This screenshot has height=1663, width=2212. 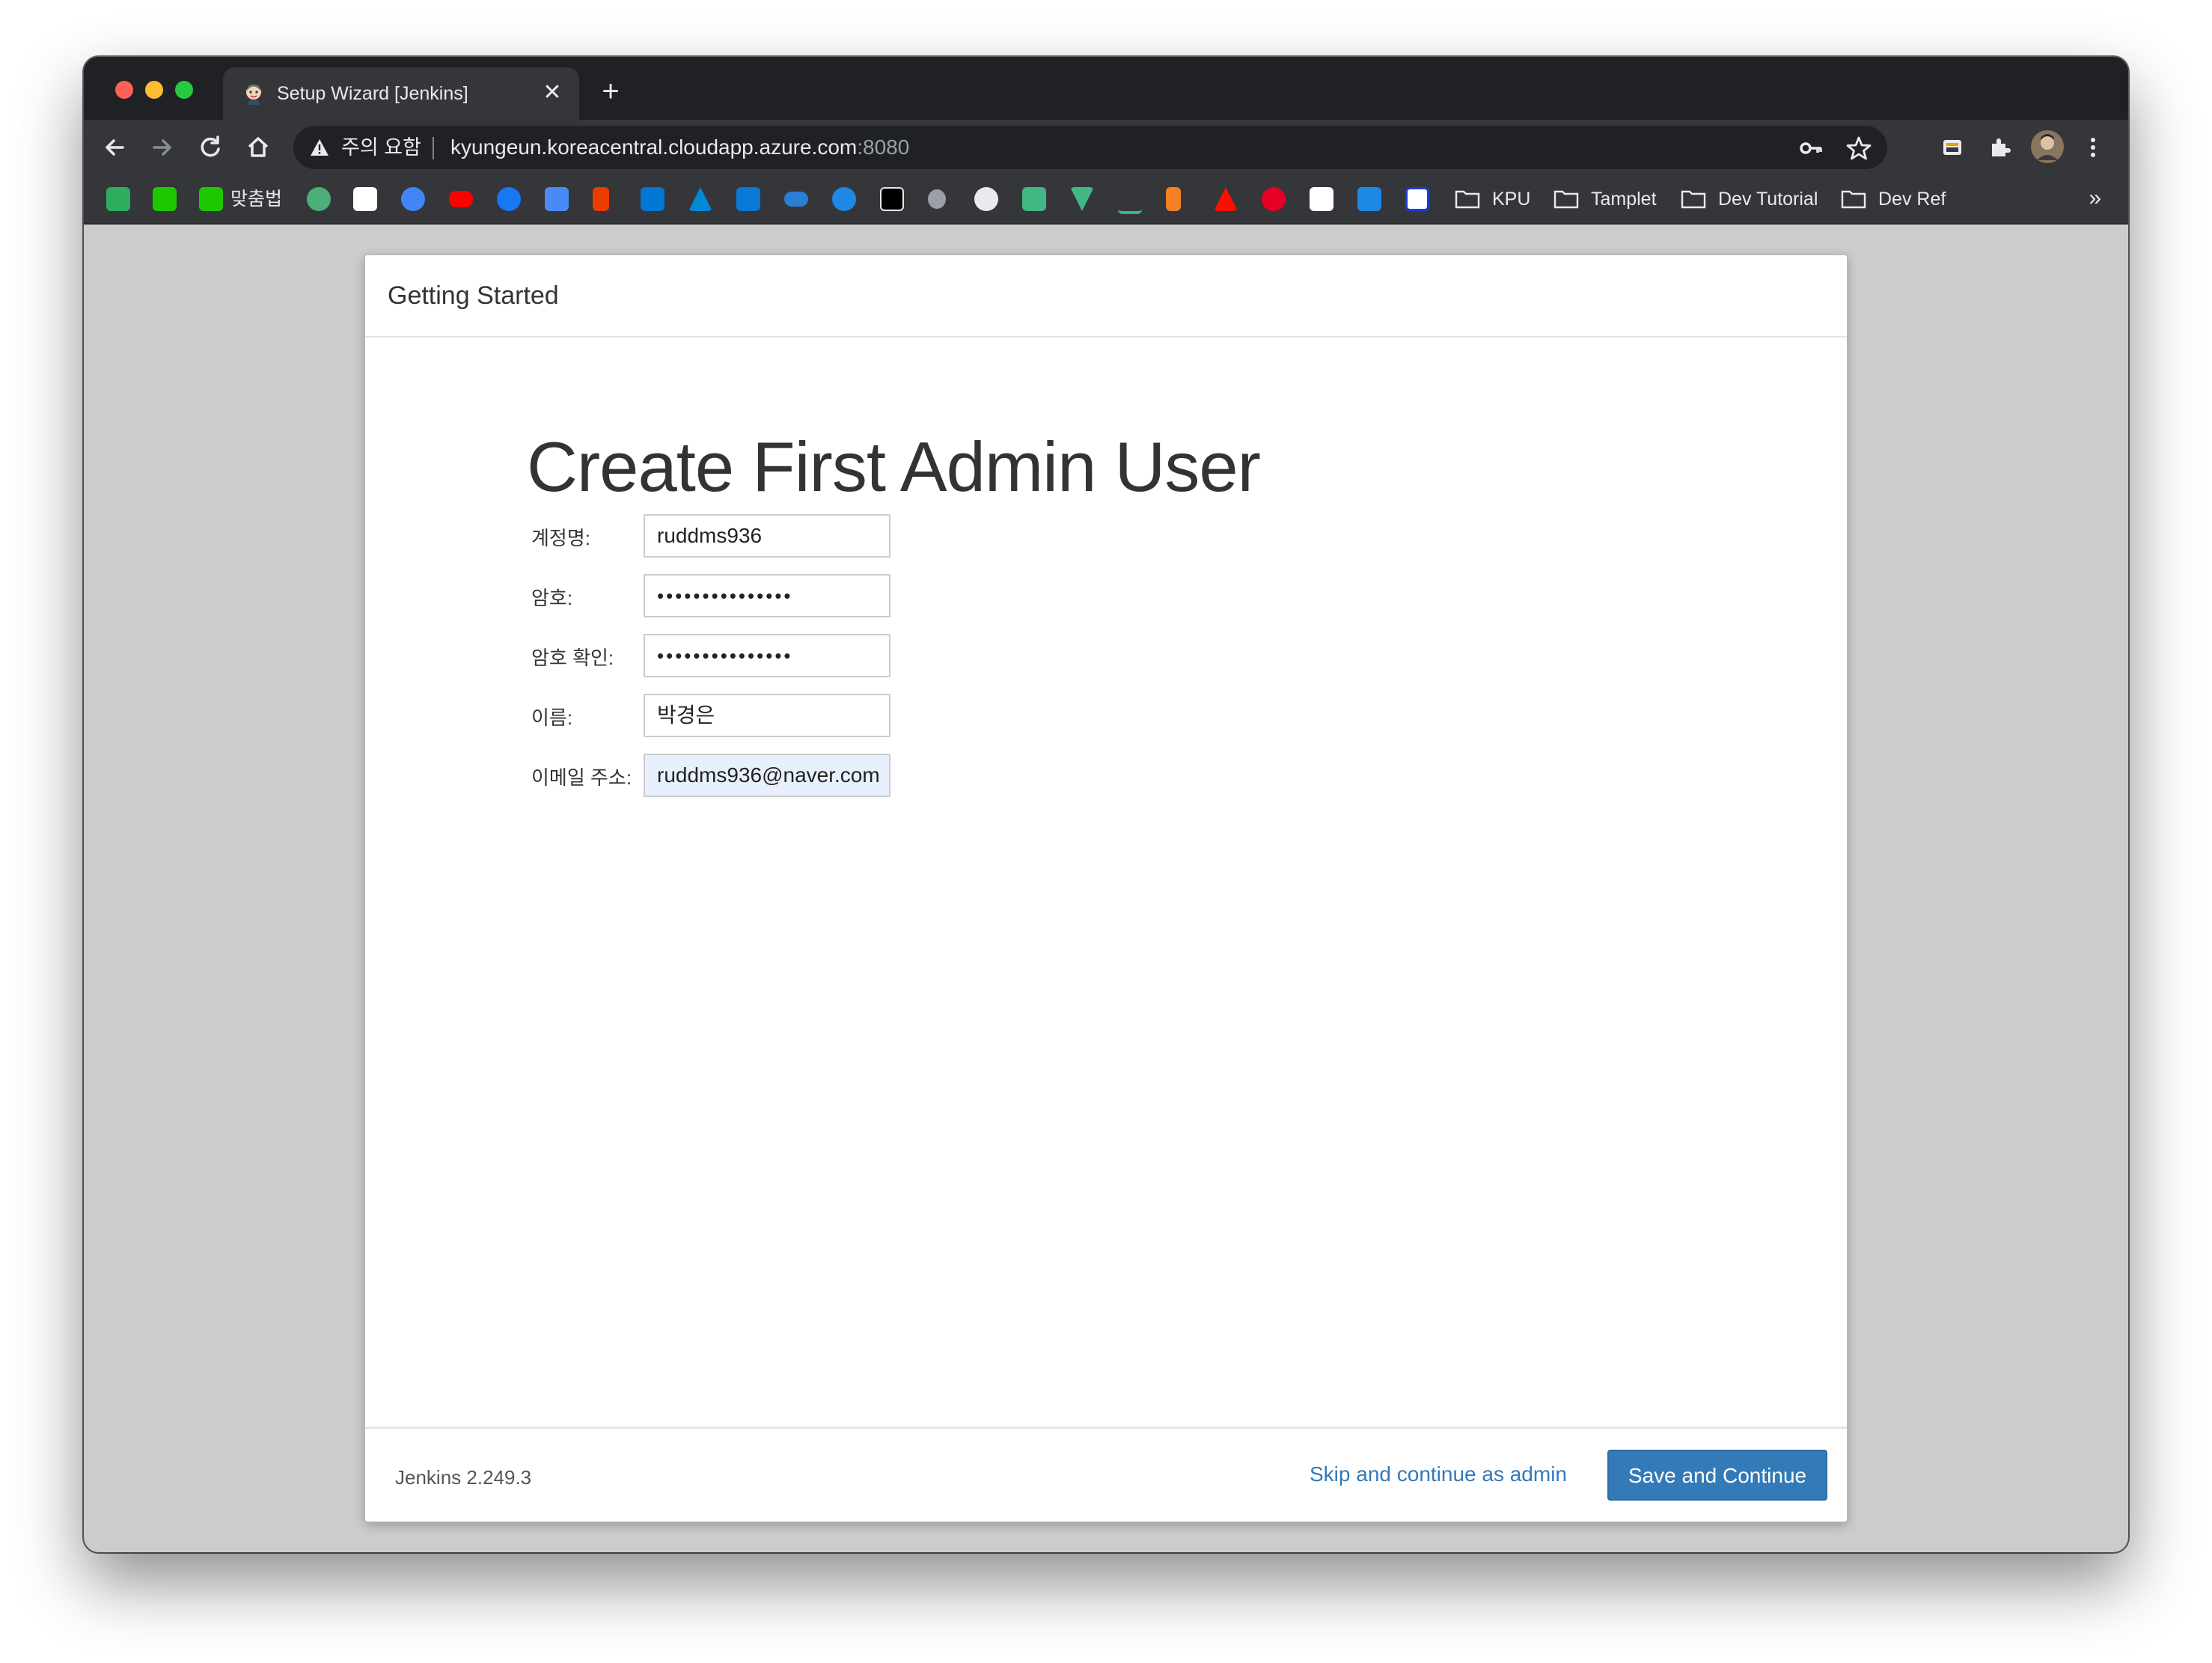 What do you see at coordinates (211, 199) in the screenshot?
I see `bookmark-naver-spelling-icon` at bounding box center [211, 199].